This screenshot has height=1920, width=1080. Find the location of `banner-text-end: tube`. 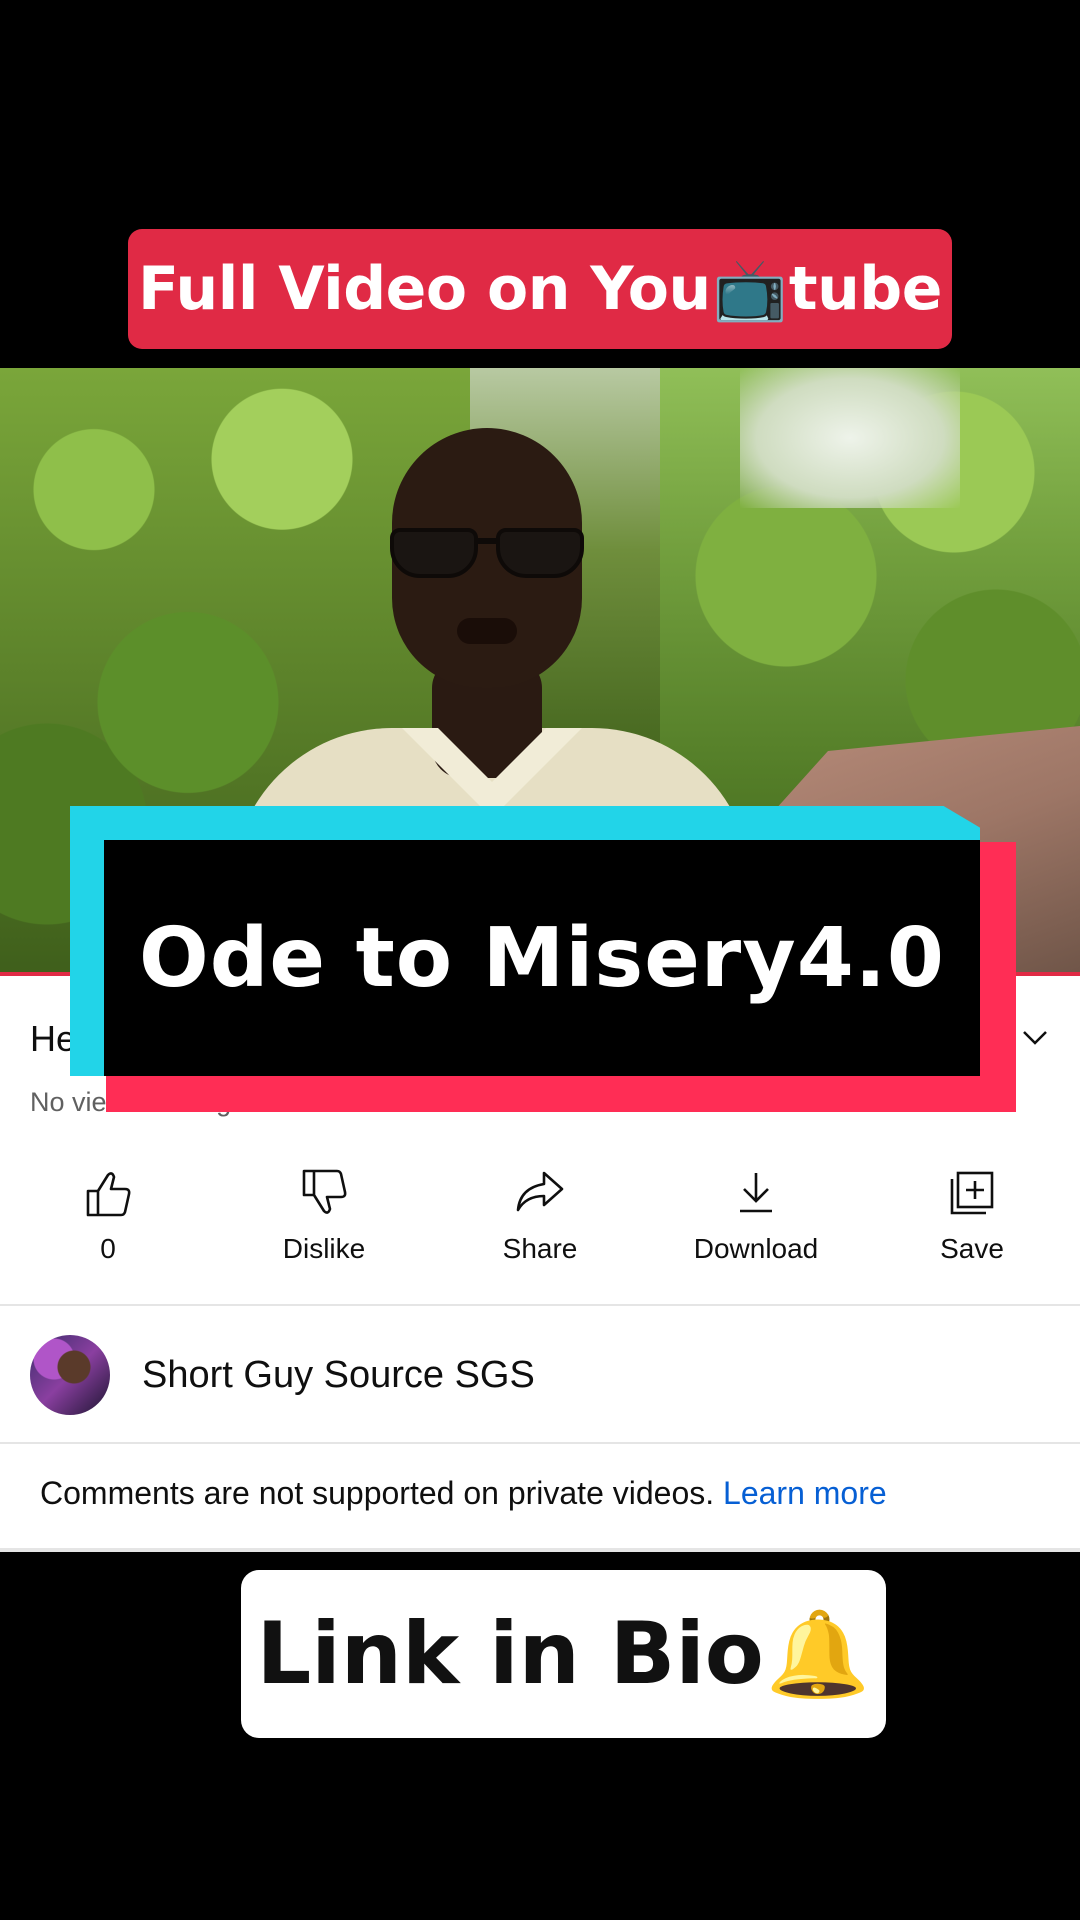

banner-text-end: tube is located at coordinates (865, 289).